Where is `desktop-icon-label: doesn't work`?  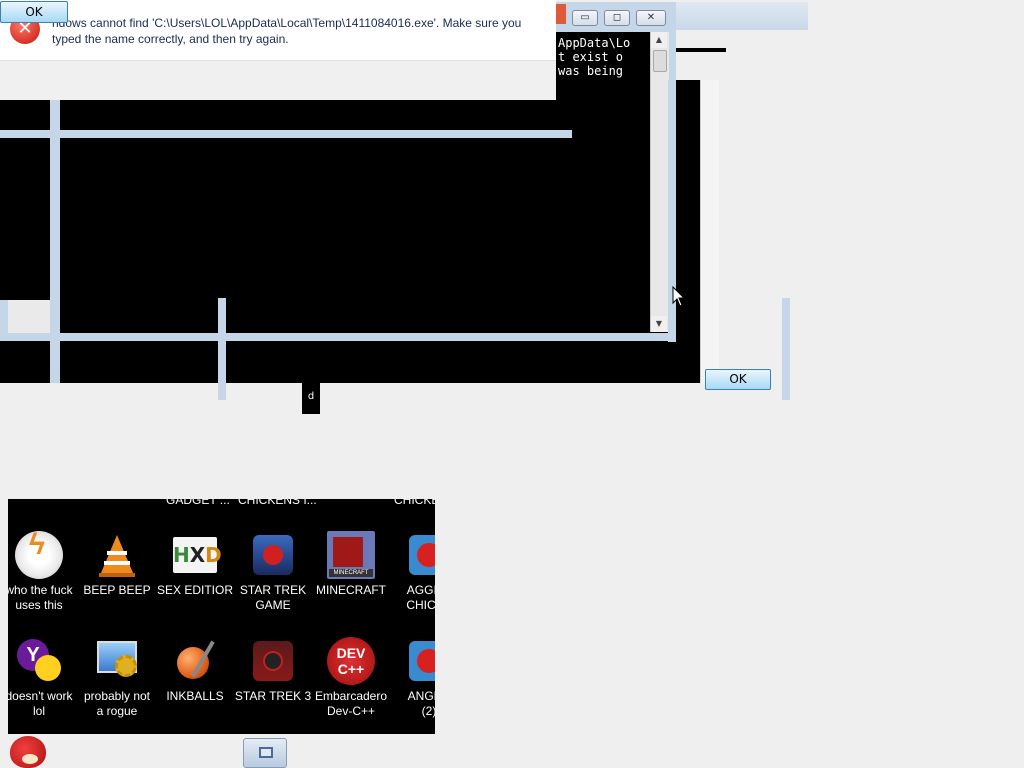 desktop-icon-label: doesn't work is located at coordinates (40, 696).